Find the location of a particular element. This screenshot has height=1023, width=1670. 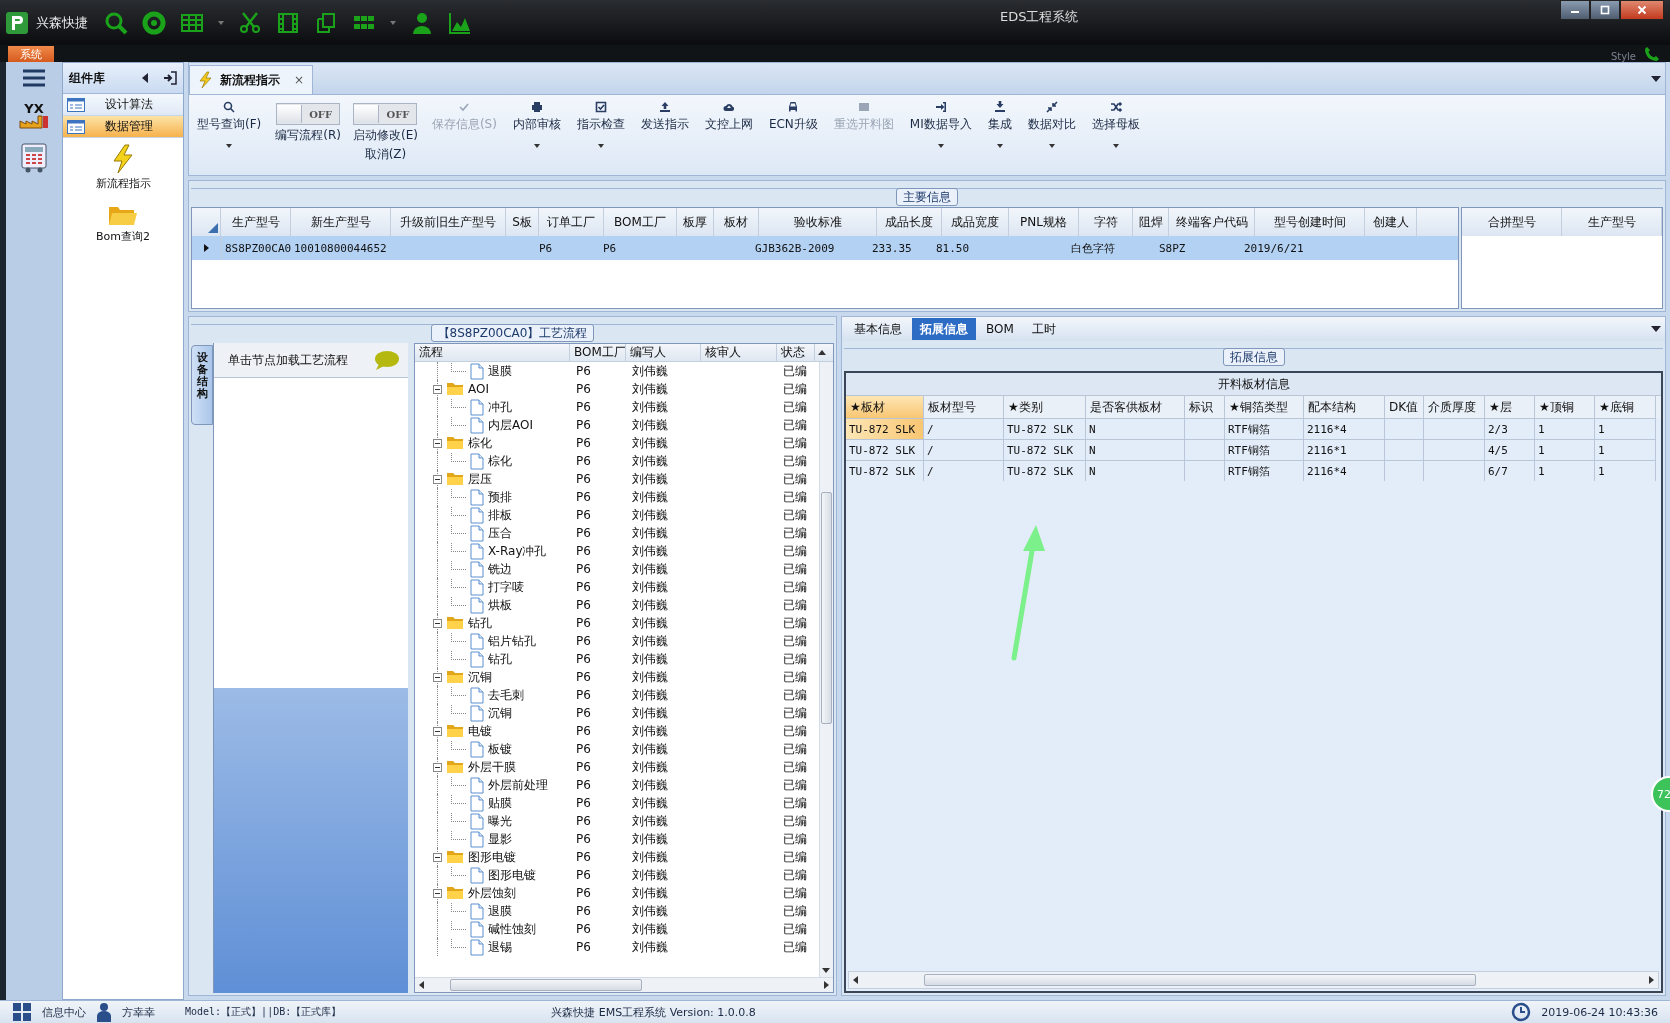

vertical-tab: 设备结构 is located at coordinates (202, 385).